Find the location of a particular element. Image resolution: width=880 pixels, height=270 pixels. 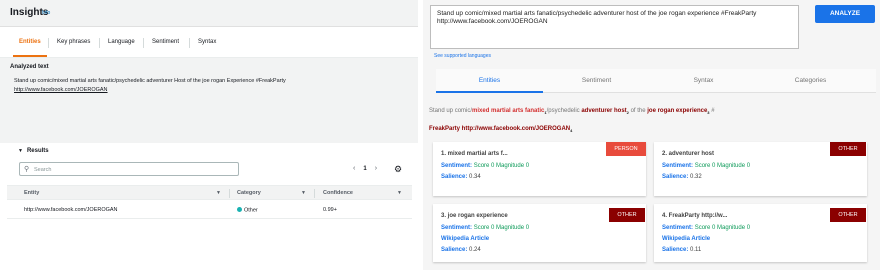

salience-value: 0.24 is located at coordinates (475, 250).